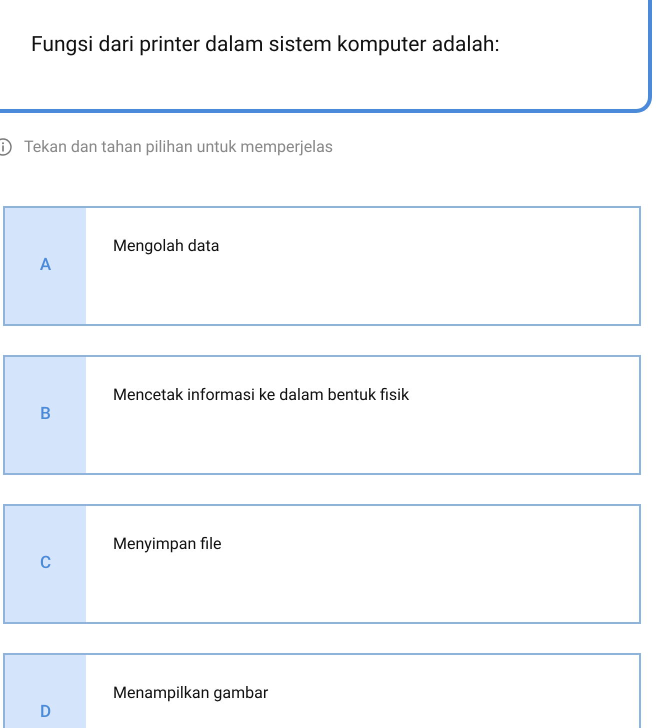 Image resolution: width=671 pixels, height=728 pixels. I want to click on option-text: Menyimpan file, so click(167, 543).